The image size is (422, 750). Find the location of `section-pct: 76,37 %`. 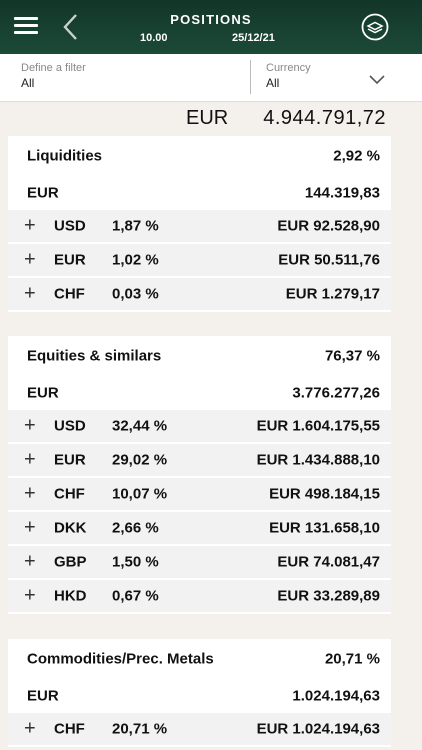

section-pct: 76,37 % is located at coordinates (352, 356).